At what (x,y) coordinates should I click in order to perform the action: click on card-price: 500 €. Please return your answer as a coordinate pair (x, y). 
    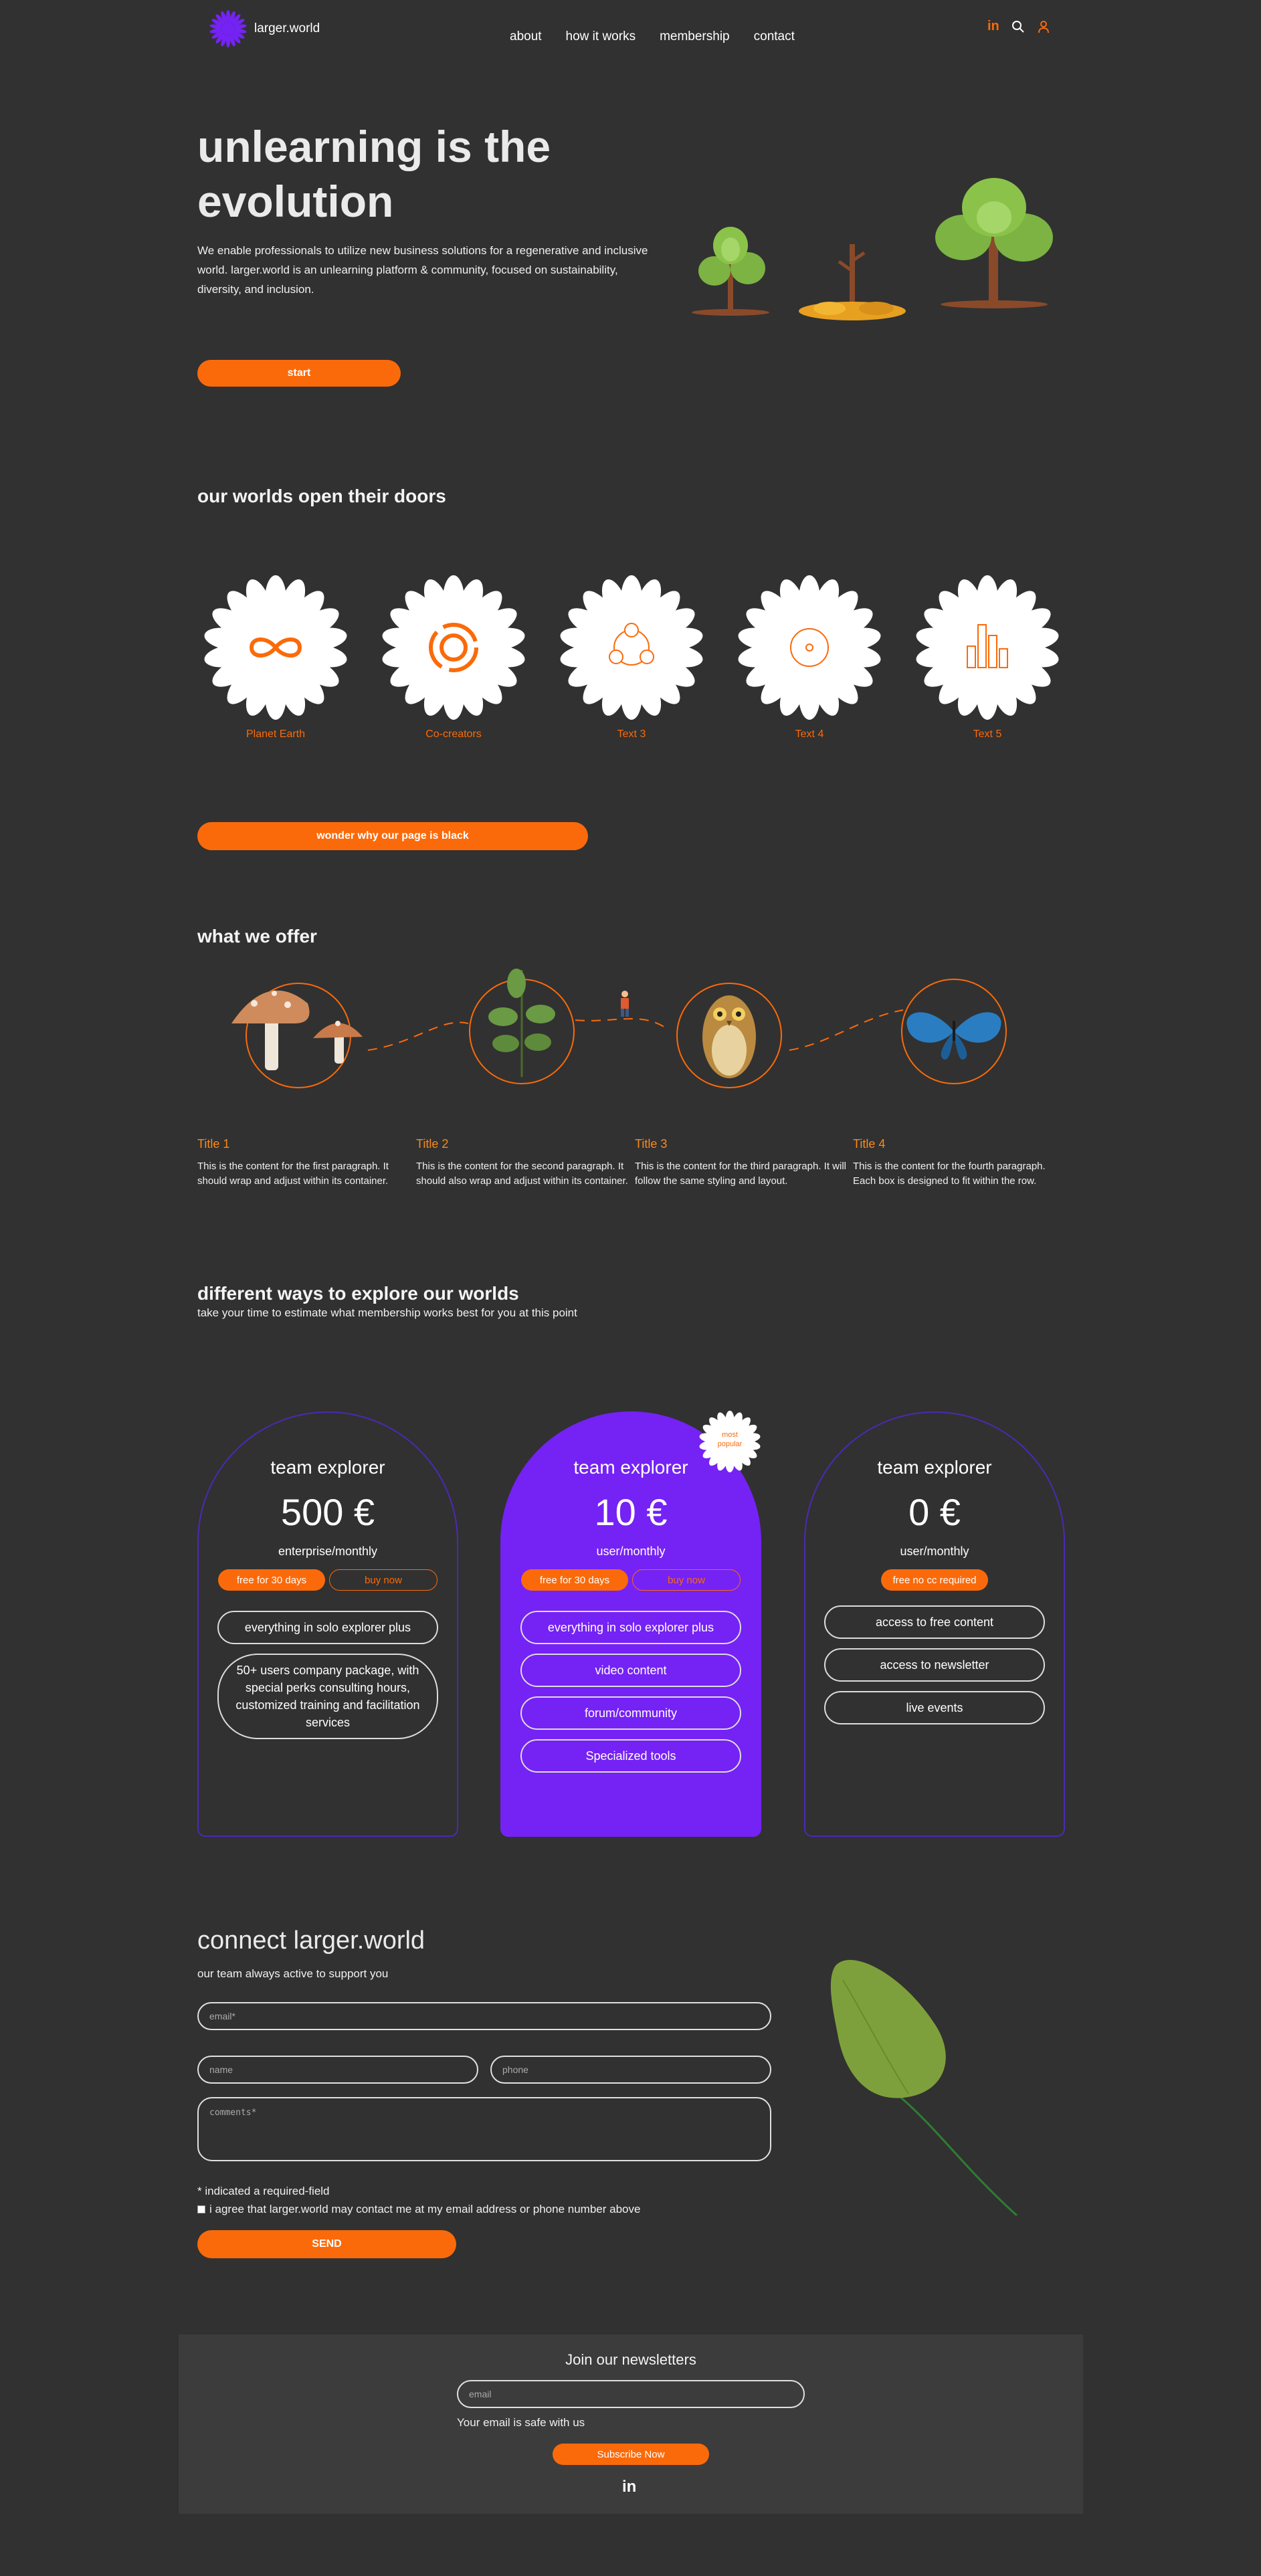
    Looking at the image, I should click on (327, 1512).